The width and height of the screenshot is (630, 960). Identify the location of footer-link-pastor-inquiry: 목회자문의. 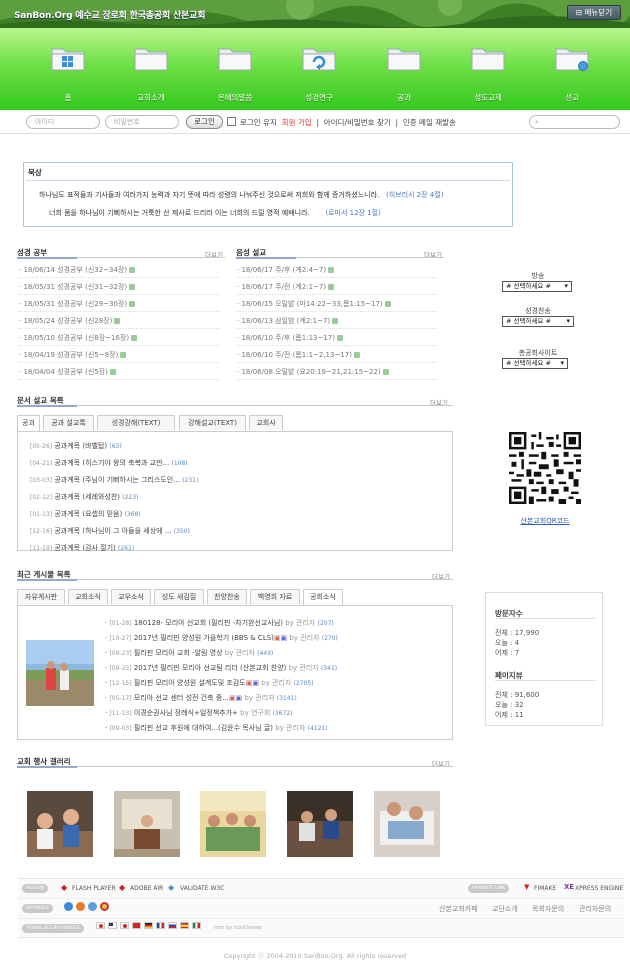
(548, 909).